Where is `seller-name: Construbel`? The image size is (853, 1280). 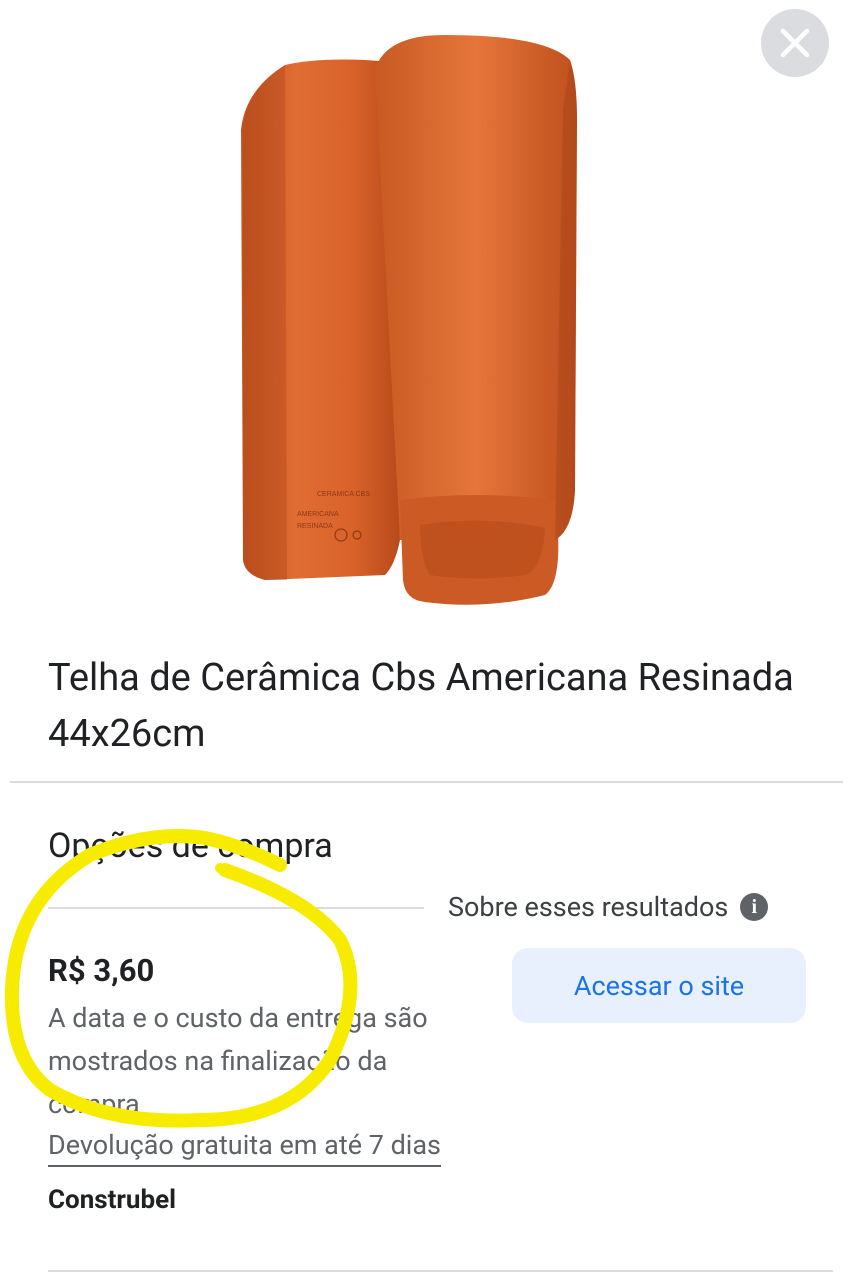 seller-name: Construbel is located at coordinates (112, 1200).